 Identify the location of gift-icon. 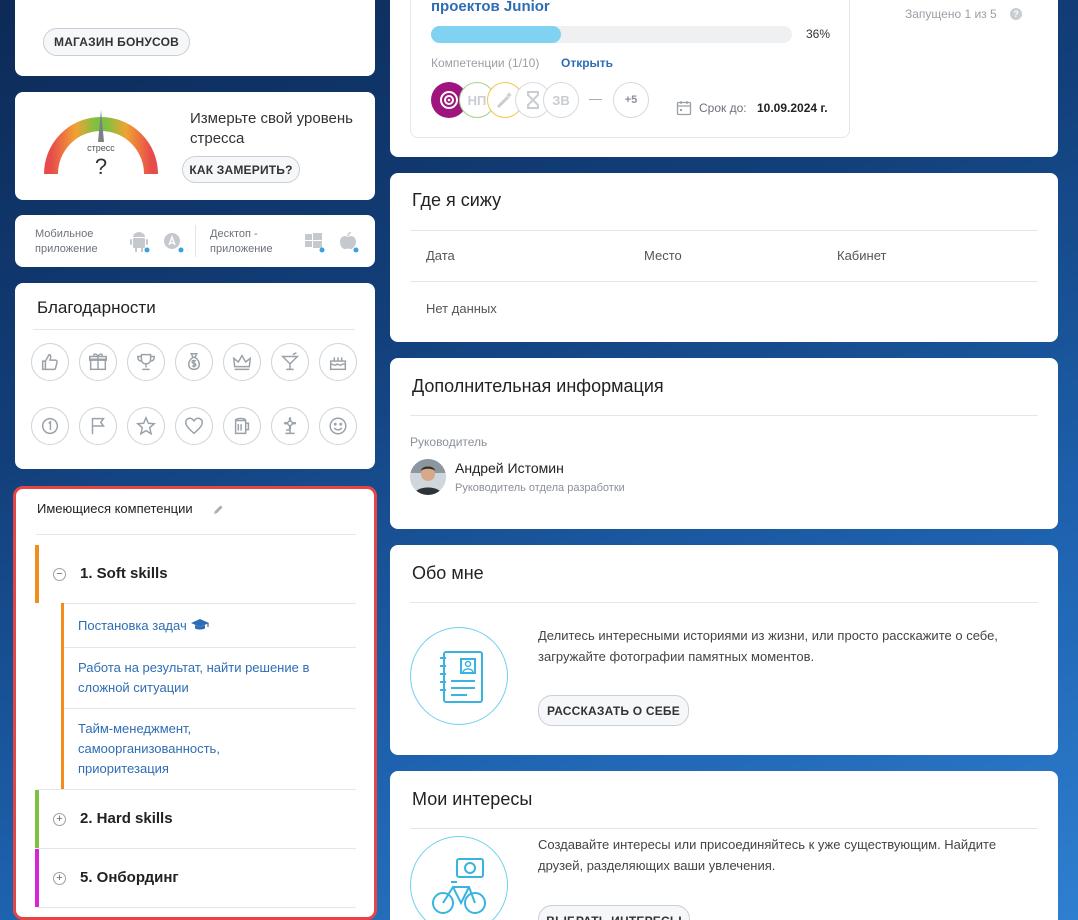
(98, 362).